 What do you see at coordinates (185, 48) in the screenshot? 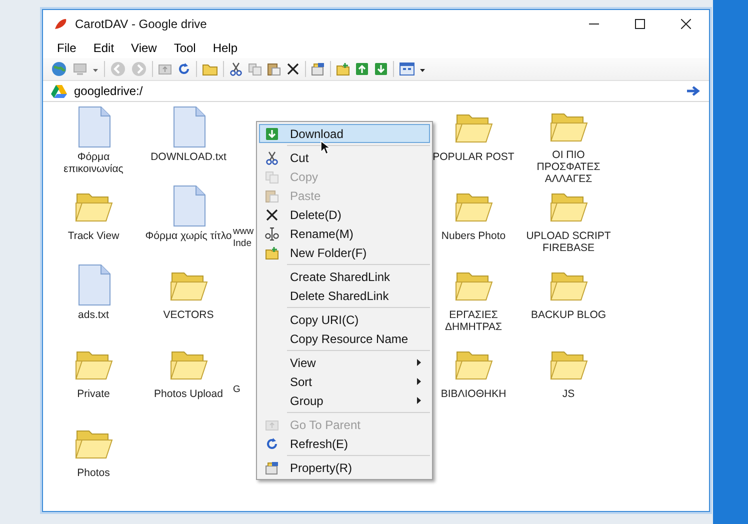
I see `menu-item: Tool` at bounding box center [185, 48].